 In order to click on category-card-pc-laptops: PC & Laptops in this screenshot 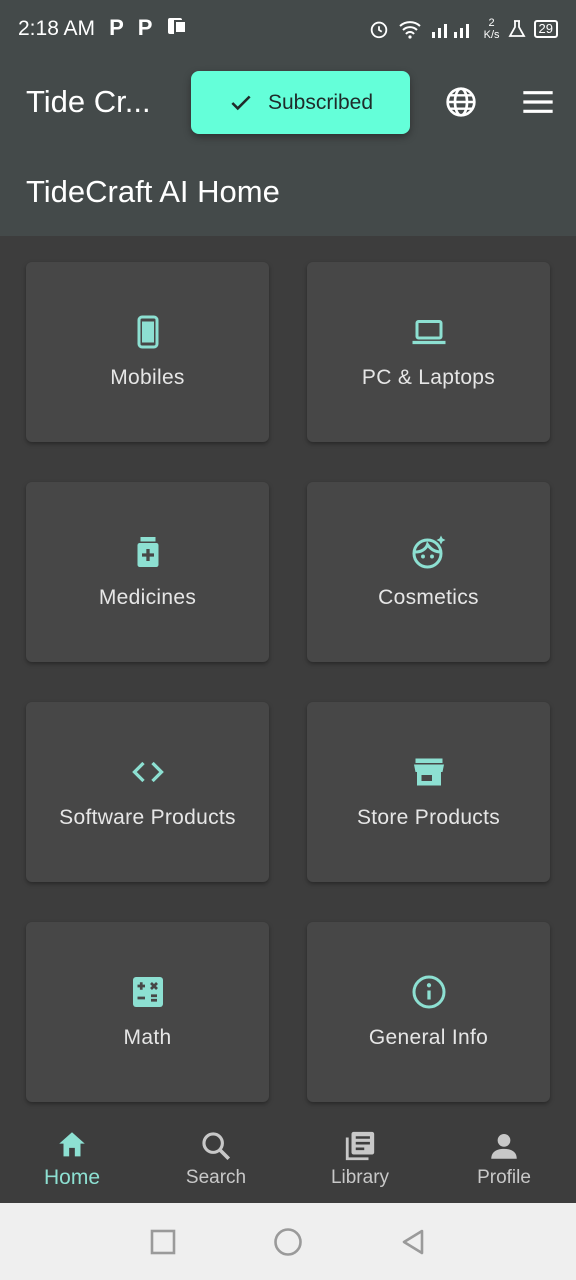, I will do `click(428, 352)`.